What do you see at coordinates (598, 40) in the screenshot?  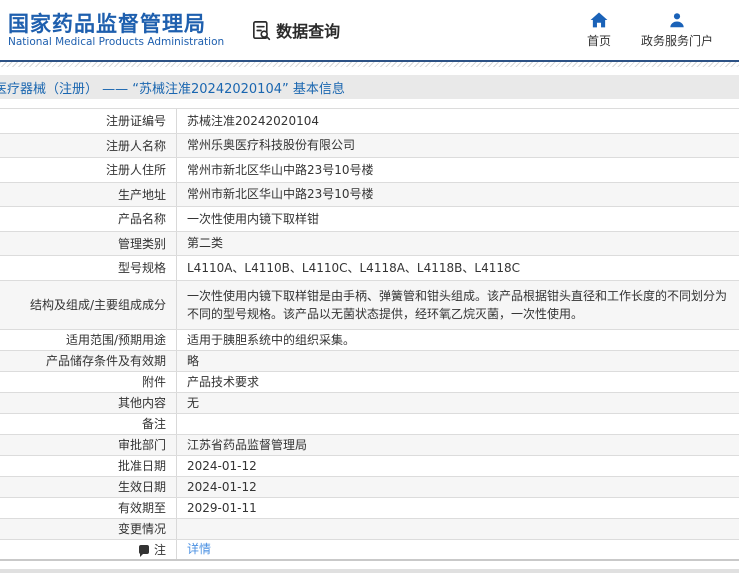 I see `nav-home-label: 首页` at bounding box center [598, 40].